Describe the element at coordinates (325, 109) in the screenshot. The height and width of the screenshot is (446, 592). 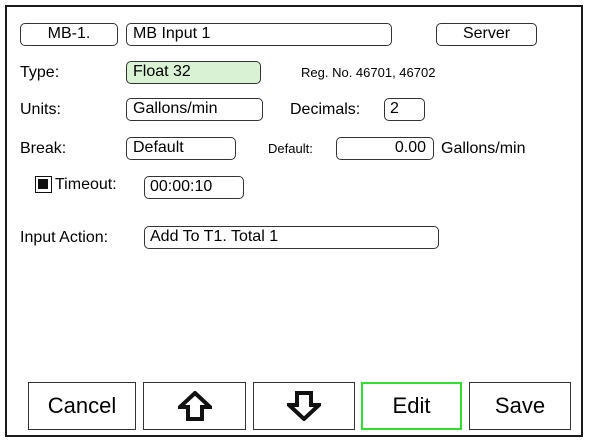
I see `decimals-label: Decimals:` at that location.